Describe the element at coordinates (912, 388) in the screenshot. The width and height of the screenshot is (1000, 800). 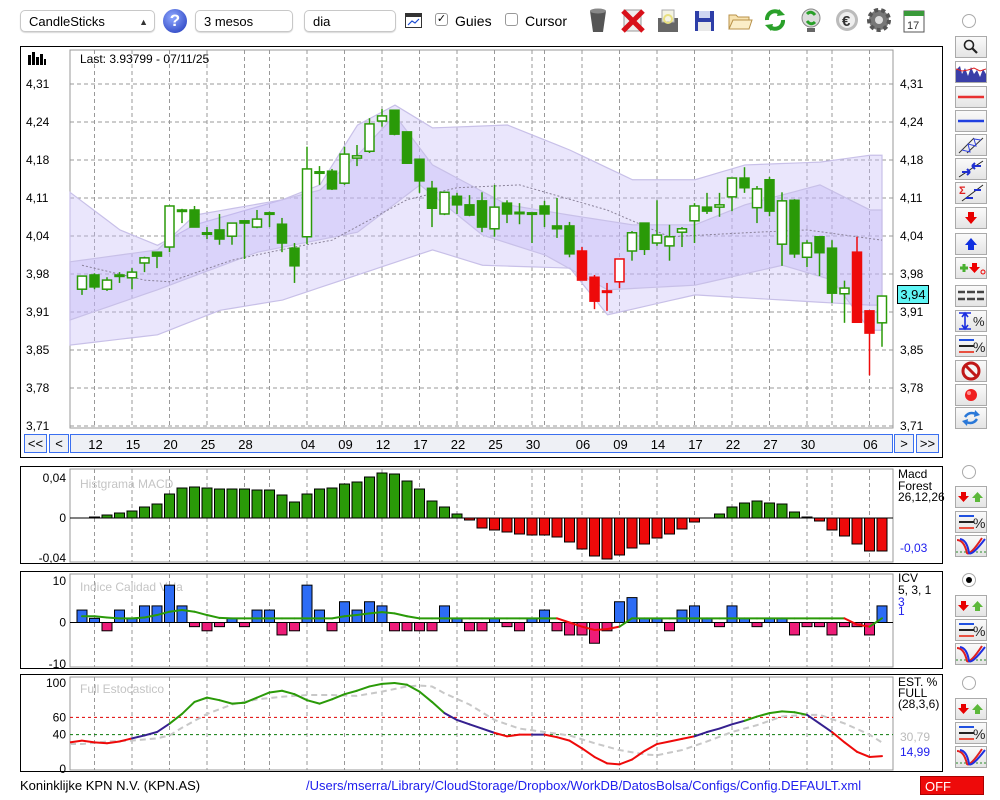
I see `price-axis-label-right: 3,78` at that location.